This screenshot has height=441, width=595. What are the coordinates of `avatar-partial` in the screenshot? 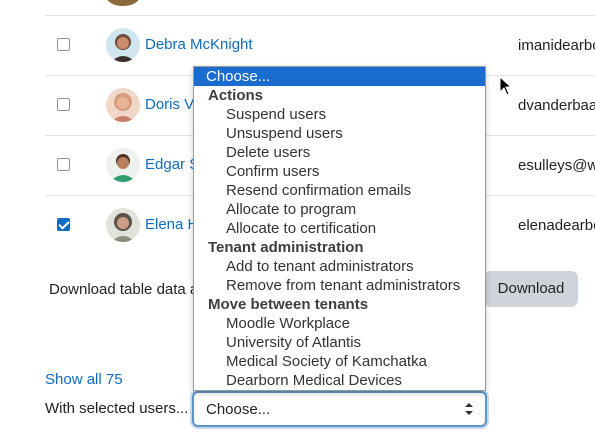 It's located at (123, 3).